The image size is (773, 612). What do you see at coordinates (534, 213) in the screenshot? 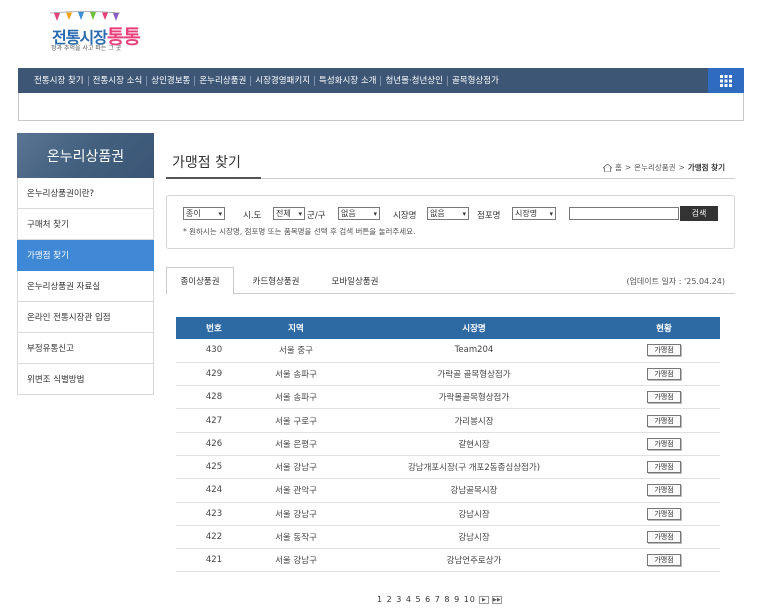
I see `shop-select: 시장명 ▾` at bounding box center [534, 213].